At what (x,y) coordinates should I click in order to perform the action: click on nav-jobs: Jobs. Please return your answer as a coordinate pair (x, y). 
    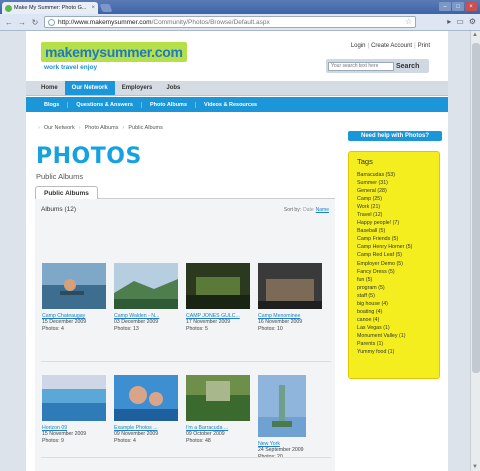
    Looking at the image, I should click on (173, 88).